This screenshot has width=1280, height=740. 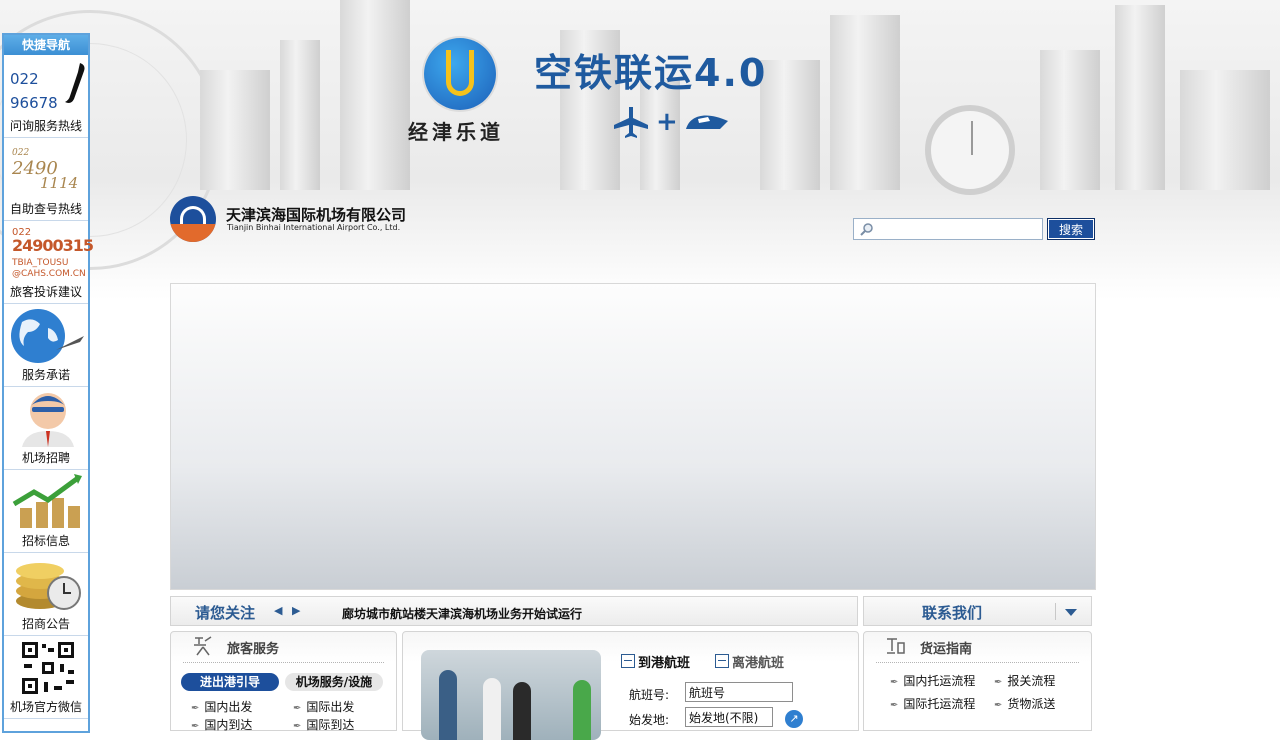 I want to click on link-cargo-delivery: 货物派送, so click(x=1024, y=703).